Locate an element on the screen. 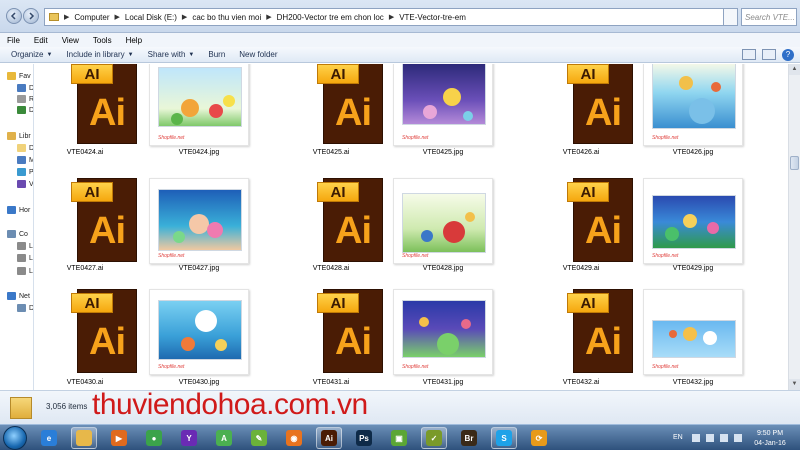 This screenshot has width=800, height=450. file-item: AI Ai VTE0432.ai is located at coordinates (582, 337).